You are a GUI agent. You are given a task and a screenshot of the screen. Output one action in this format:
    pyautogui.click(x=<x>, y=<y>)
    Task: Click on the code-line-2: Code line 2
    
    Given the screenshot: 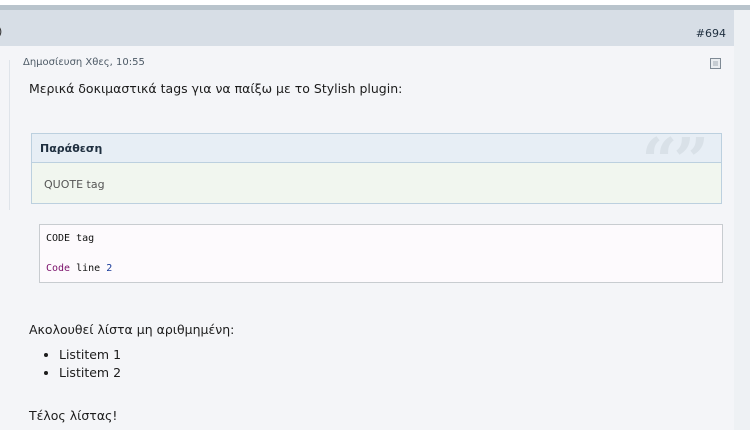 What is the action you would take?
    pyautogui.click(x=79, y=268)
    